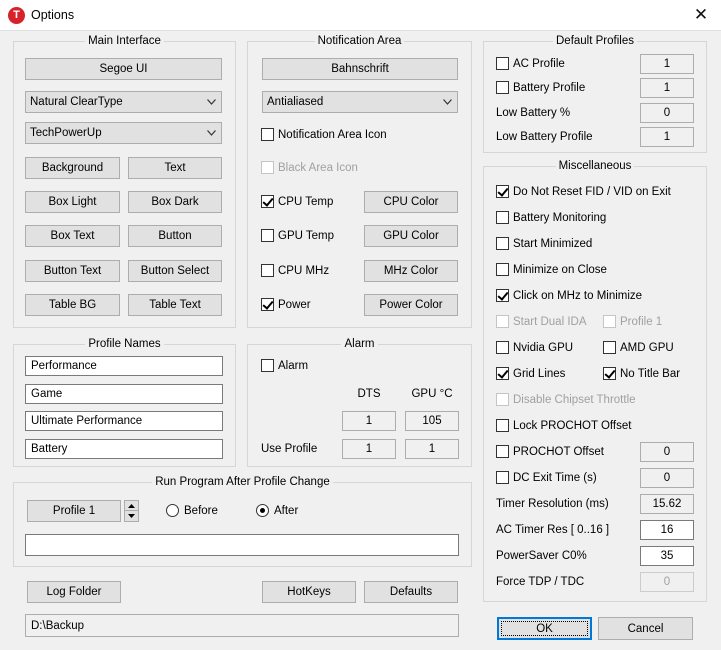 Image resolution: width=721 pixels, height=650 pixels. What do you see at coordinates (74, 592) in the screenshot?
I see `log-folder-button: Log Folder` at bounding box center [74, 592].